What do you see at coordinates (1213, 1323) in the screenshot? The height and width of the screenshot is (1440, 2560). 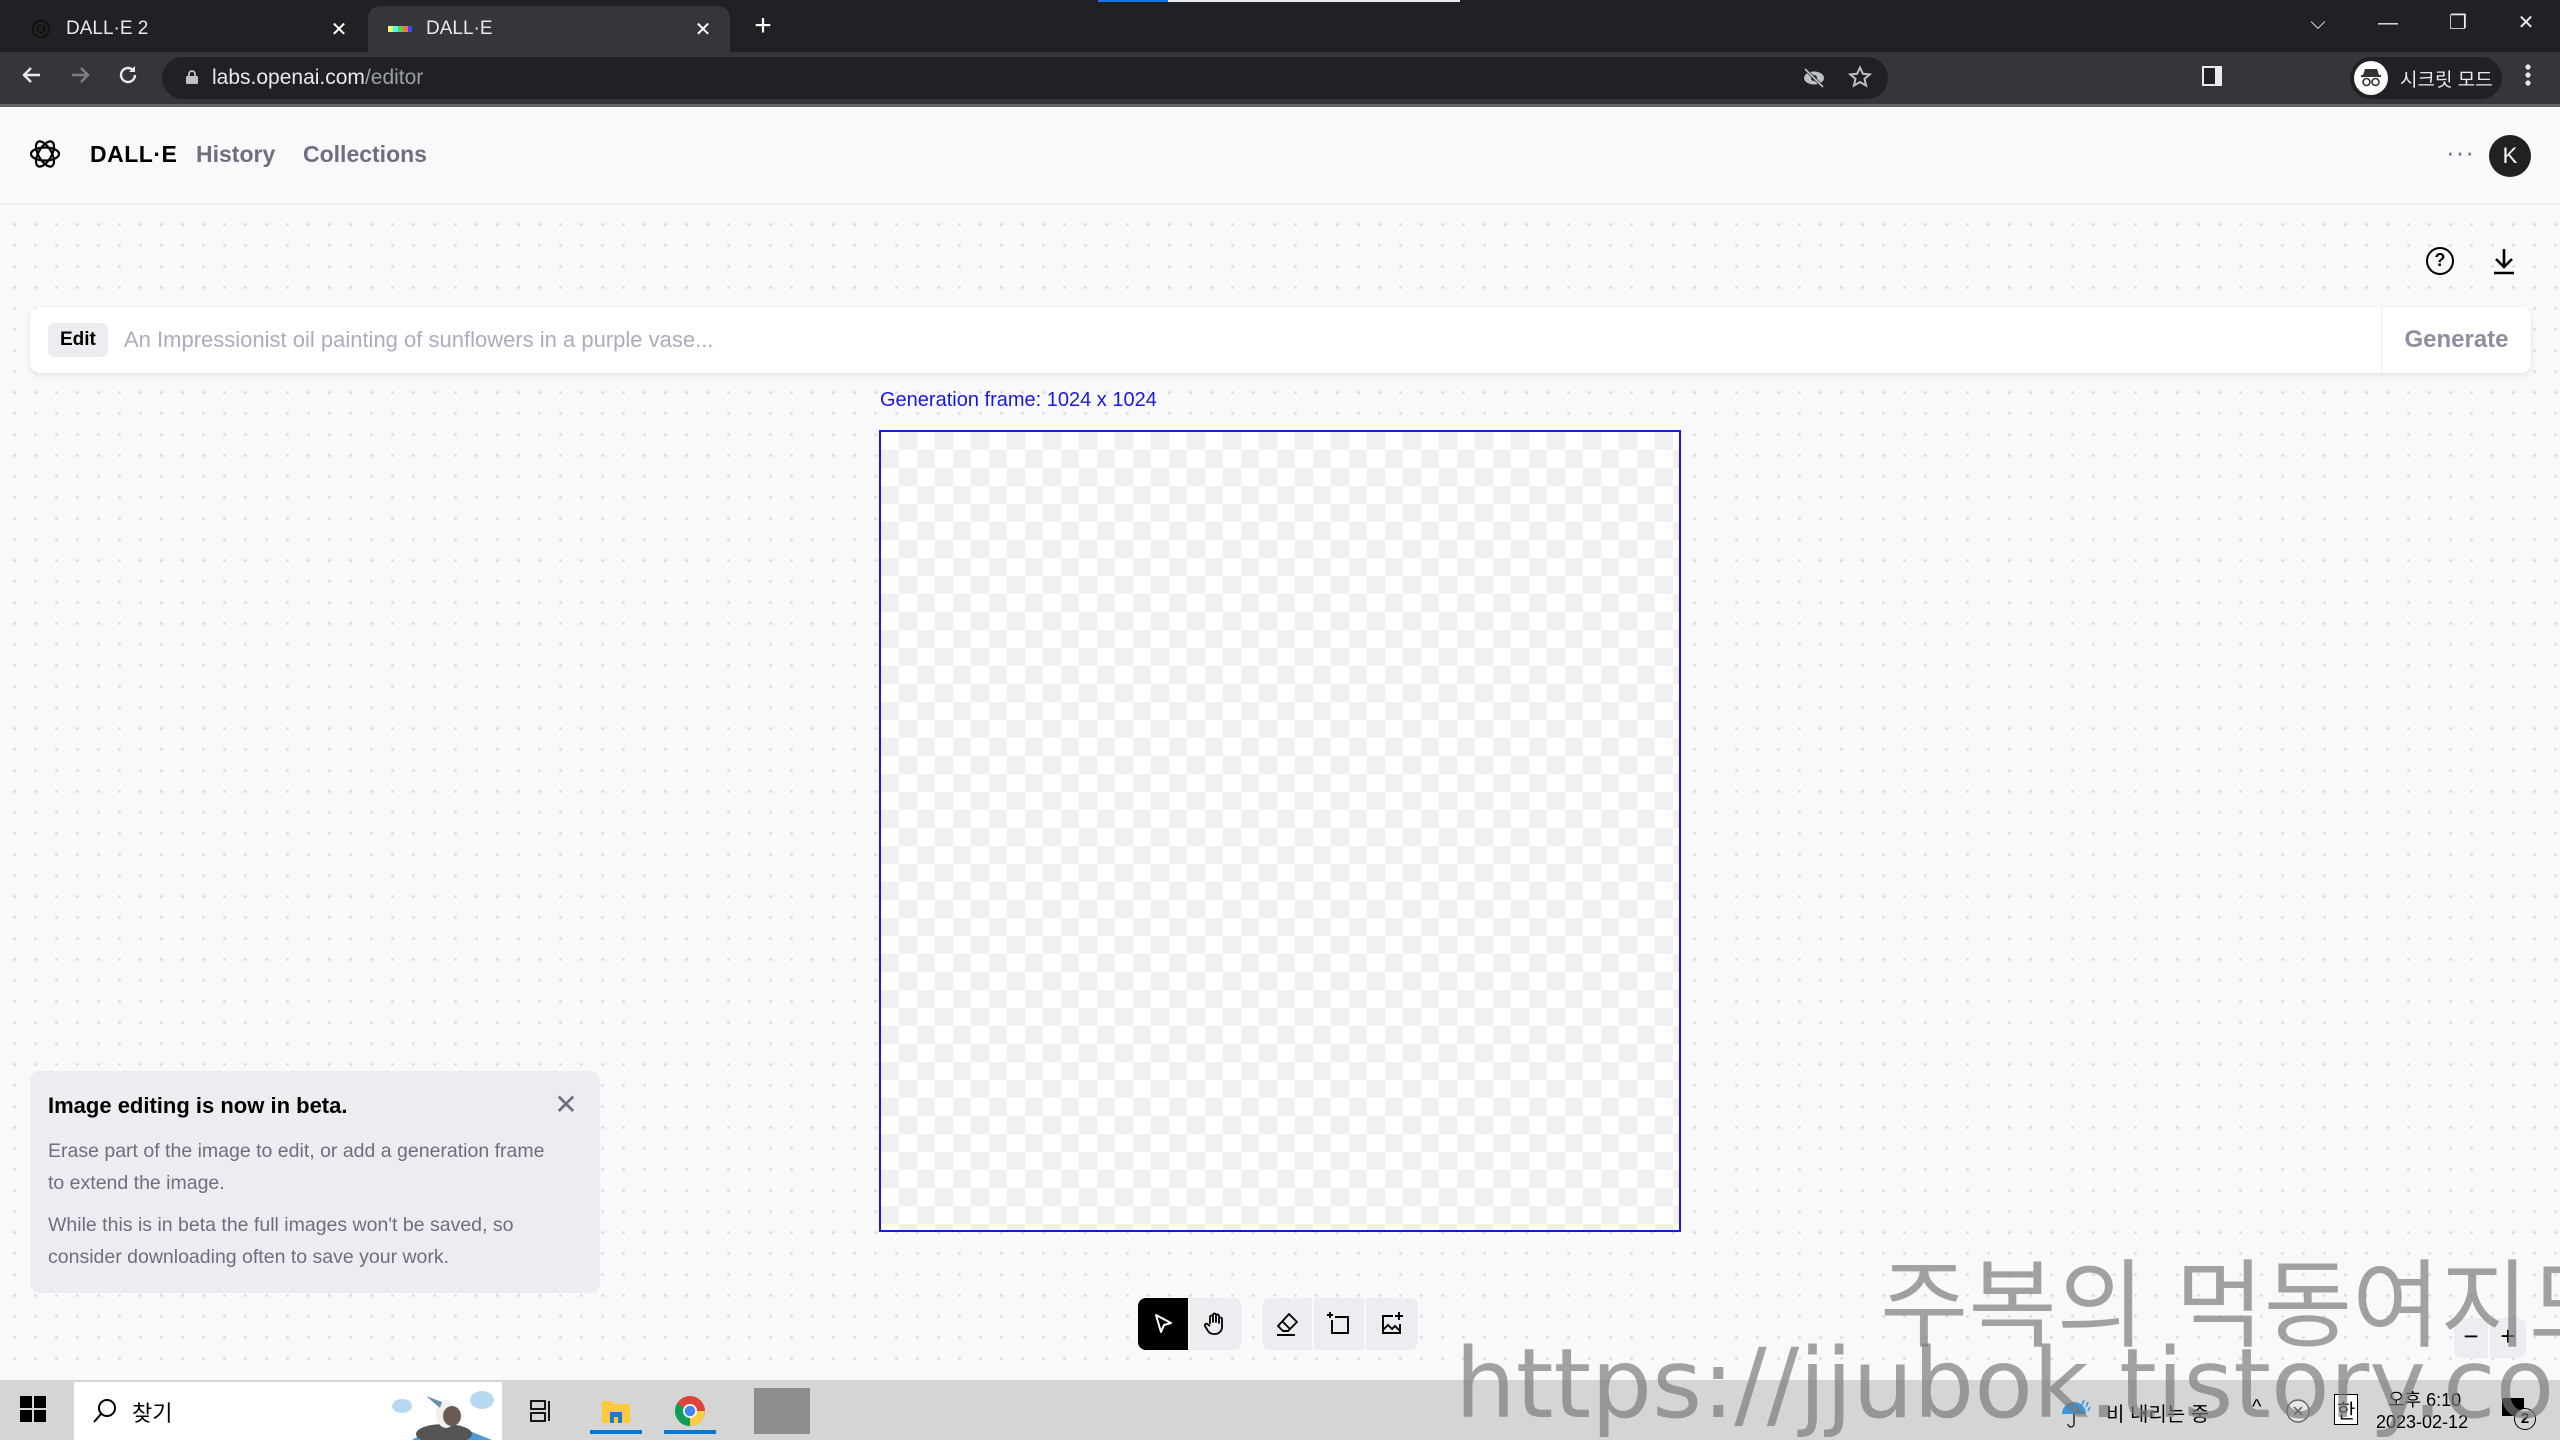 I see `hand-icon` at bounding box center [1213, 1323].